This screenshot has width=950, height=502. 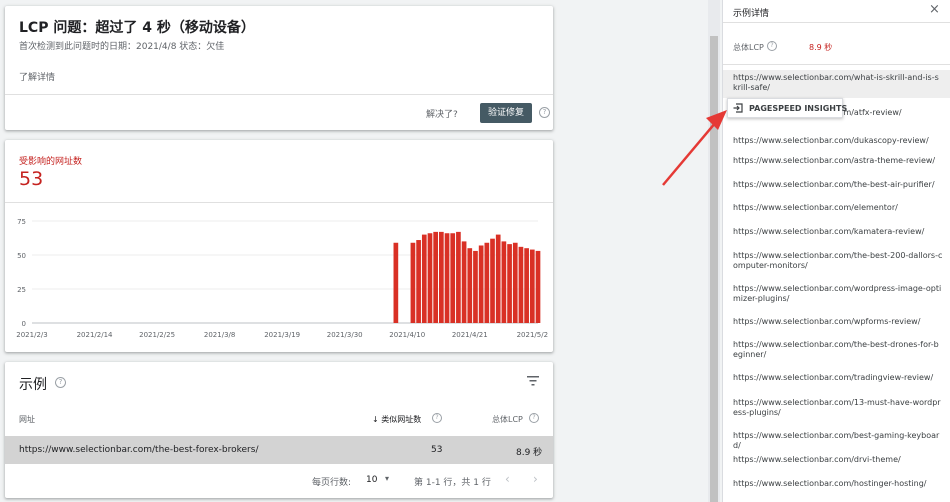 I want to click on scrollbar-thumb, so click(x=714, y=269).